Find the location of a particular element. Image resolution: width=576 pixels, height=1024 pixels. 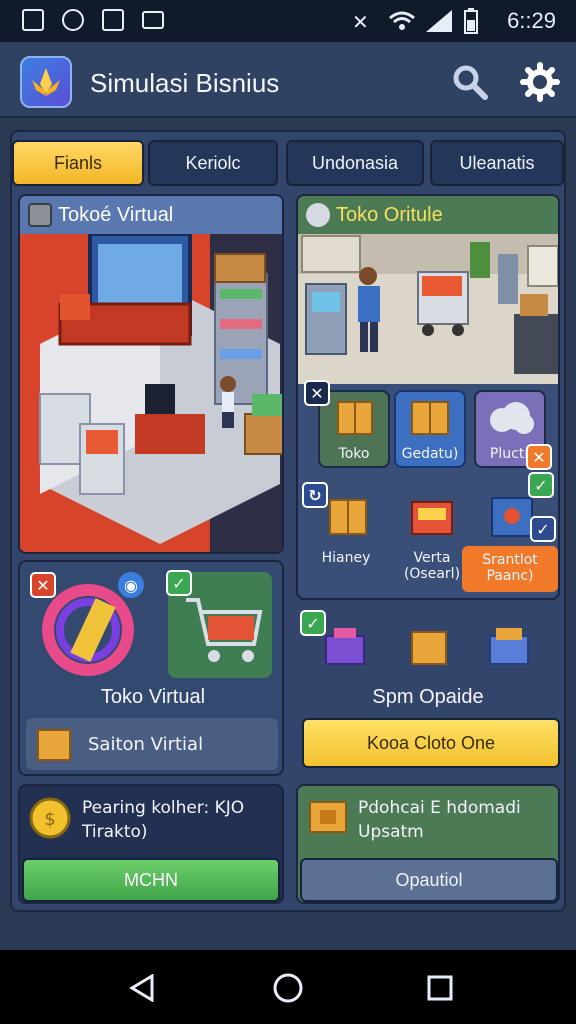

yellow-action-button: Kooa Cloto One is located at coordinates (431, 743).